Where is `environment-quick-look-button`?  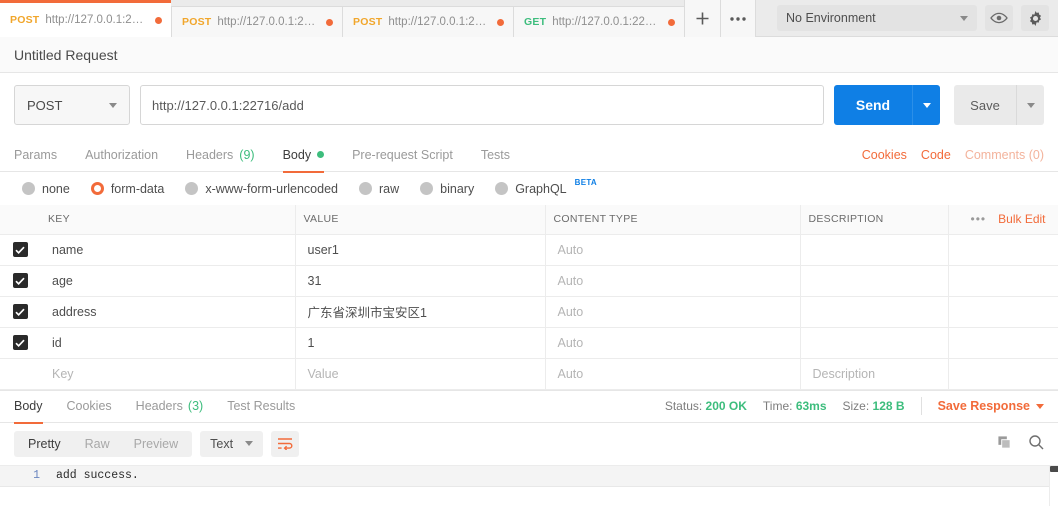 environment-quick-look-button is located at coordinates (999, 18).